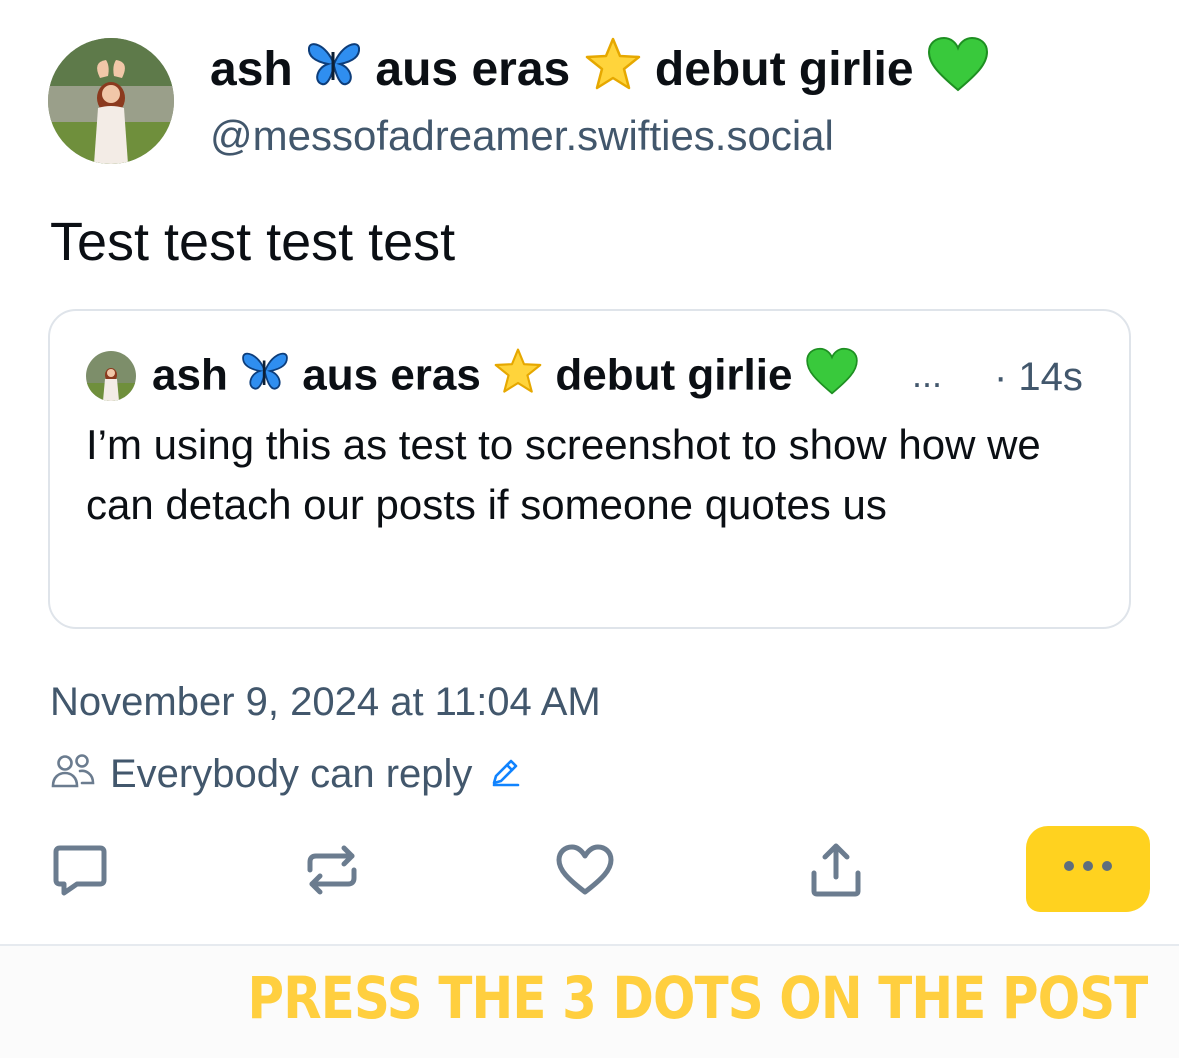 This screenshot has width=1179, height=1058. I want to click on like-button, so click(585, 872).